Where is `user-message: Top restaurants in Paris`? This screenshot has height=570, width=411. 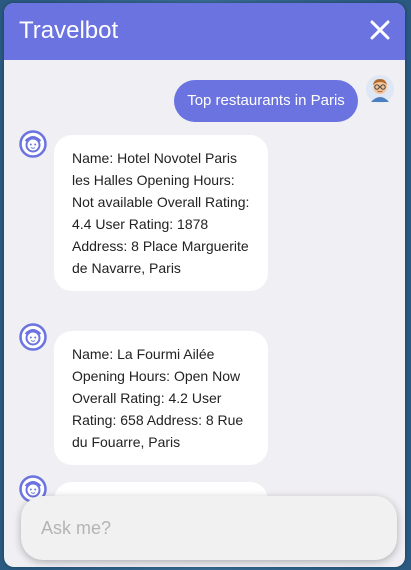
user-message: Top restaurants in Paris is located at coordinates (266, 101).